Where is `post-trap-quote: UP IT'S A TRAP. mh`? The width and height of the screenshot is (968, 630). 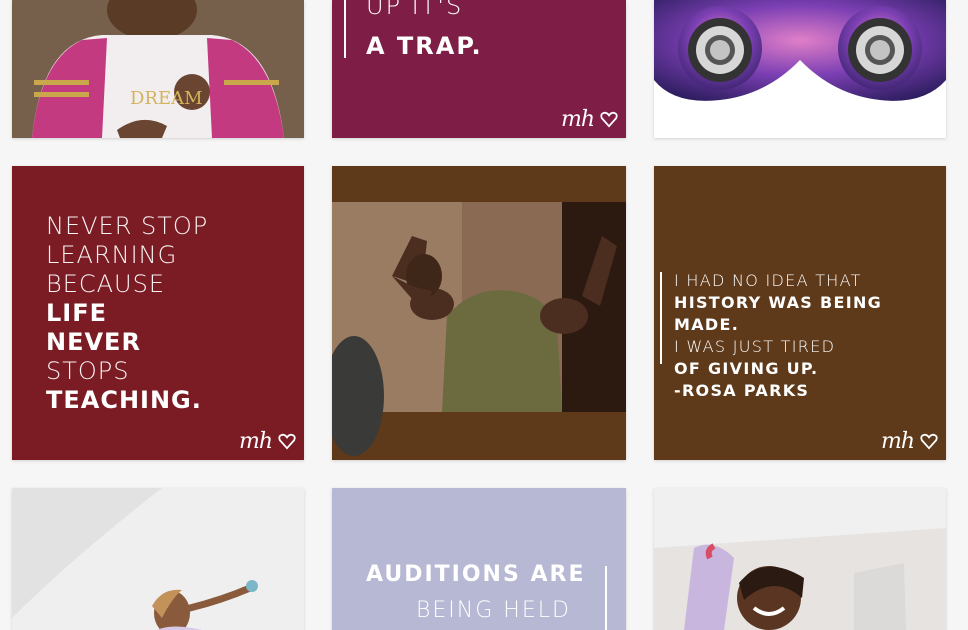 post-trap-quote: UP IT'S A TRAP. mh is located at coordinates (479, 69).